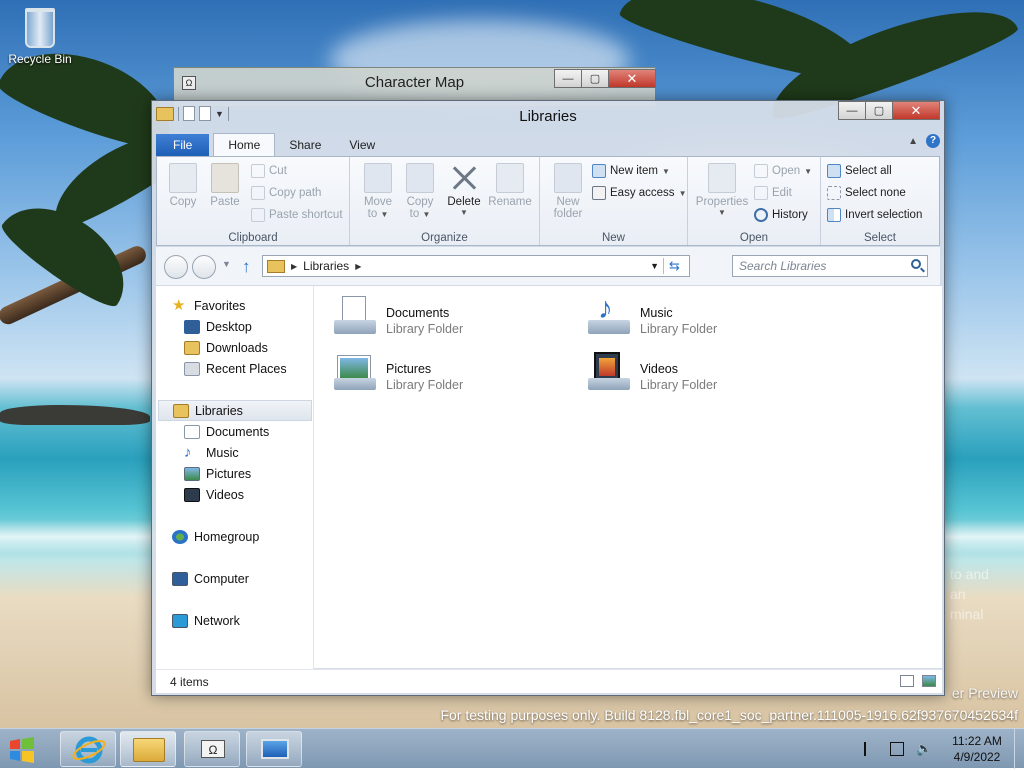 The width and height of the screenshot is (1024, 771). I want to click on status-bar: 4 items, so click(549, 681).